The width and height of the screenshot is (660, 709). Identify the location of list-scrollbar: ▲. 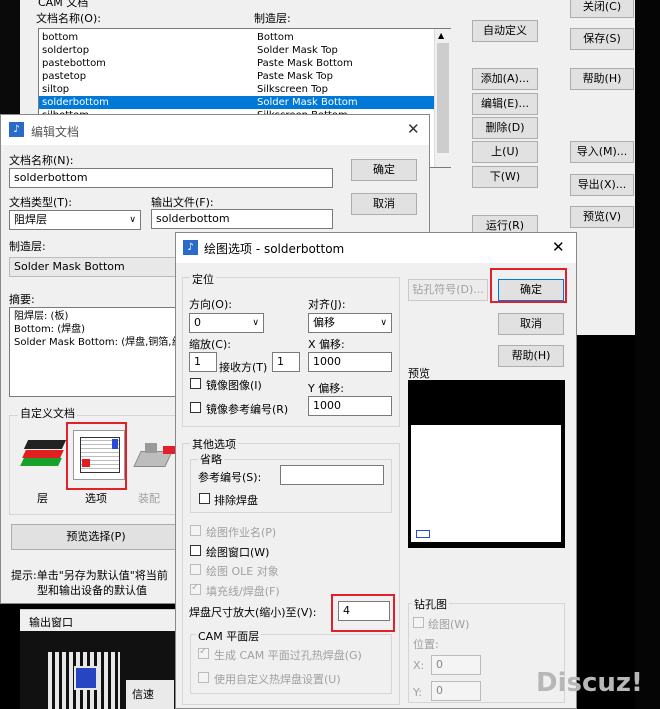
(442, 98).